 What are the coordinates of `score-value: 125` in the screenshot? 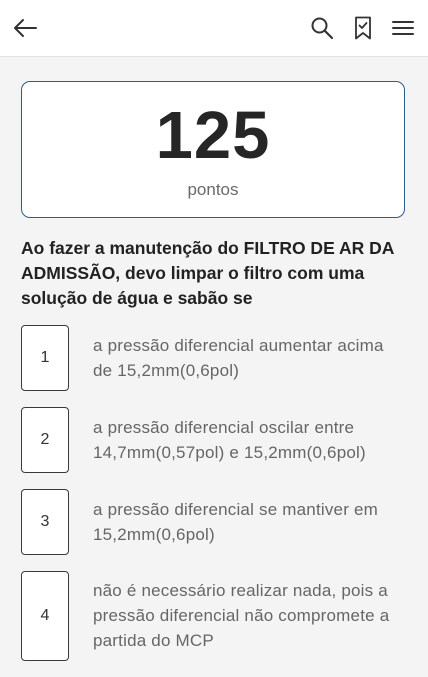 It's located at (213, 135).